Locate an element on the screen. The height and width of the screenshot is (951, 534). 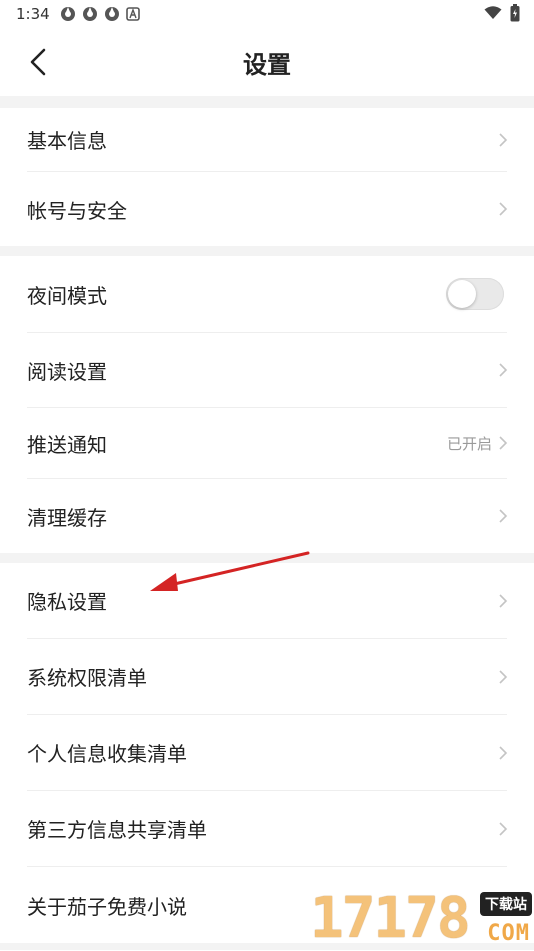
watermark-number: 17178 is located at coordinates (390, 918).